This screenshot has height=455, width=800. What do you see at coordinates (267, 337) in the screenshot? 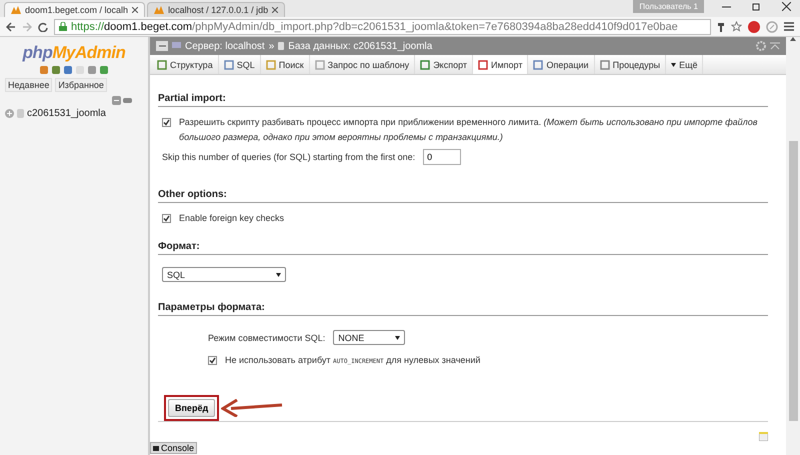
I see `field-label: Режим совместимости SQL:` at bounding box center [267, 337].